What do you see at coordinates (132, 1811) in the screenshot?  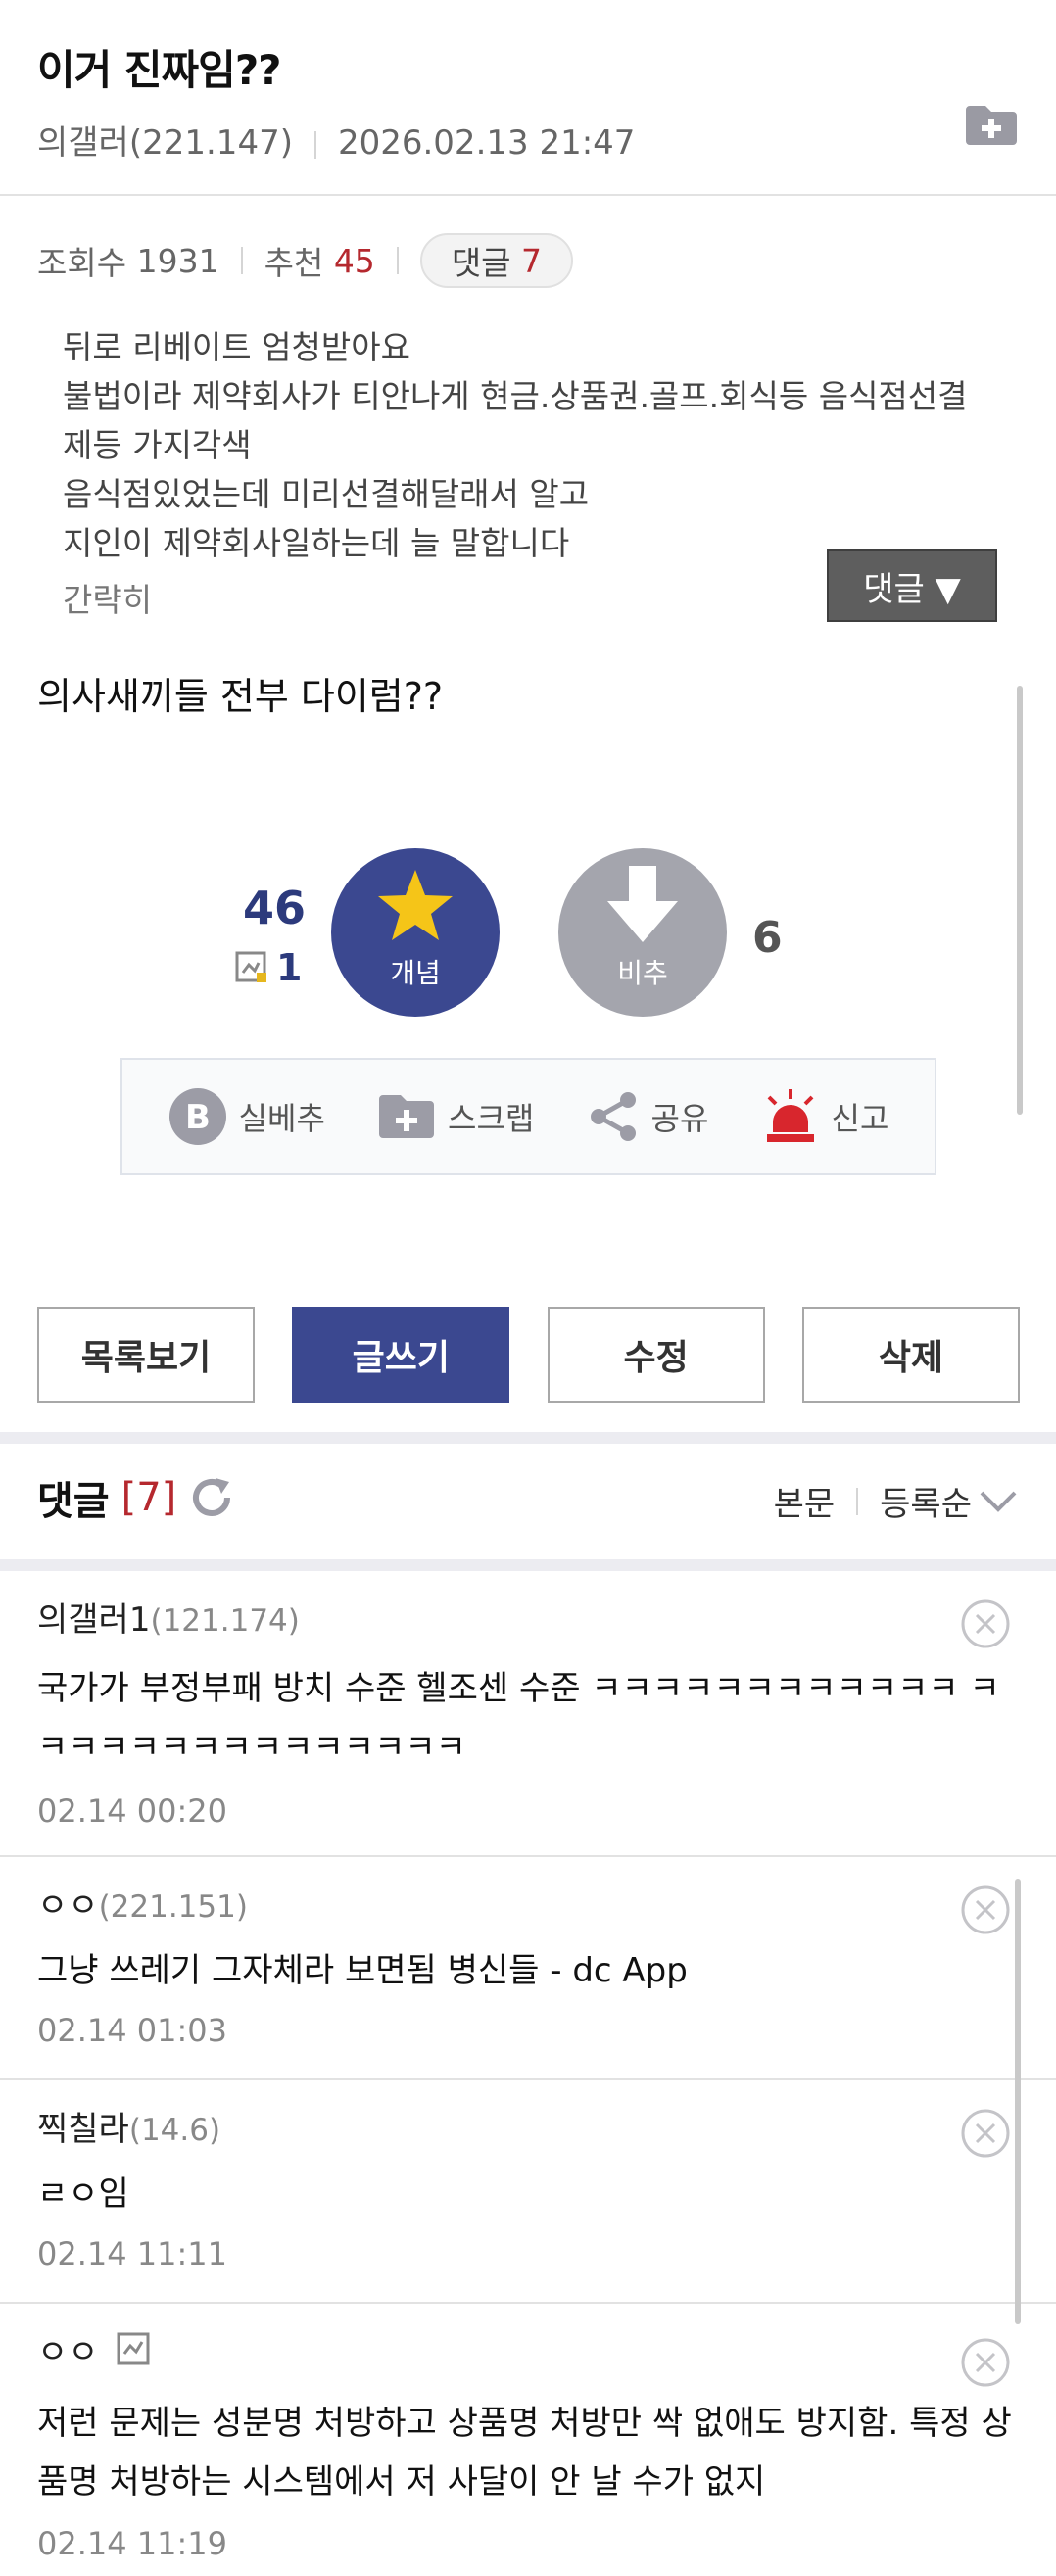 I see `comment-time: 02.14 00:20` at bounding box center [132, 1811].